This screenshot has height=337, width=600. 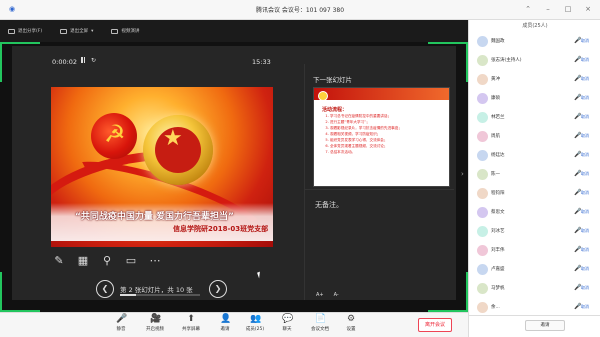 What do you see at coordinates (534, 193) in the screenshot?
I see `member-row: 程钧阳 🎤 取消` at bounding box center [534, 193].